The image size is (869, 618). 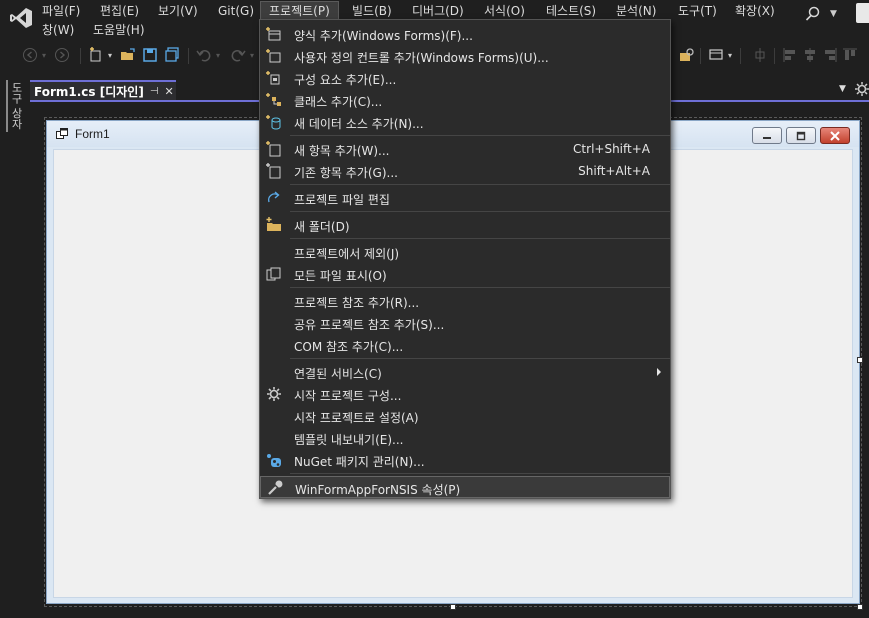 I want to click on align-centers-icon, so click(x=810, y=55).